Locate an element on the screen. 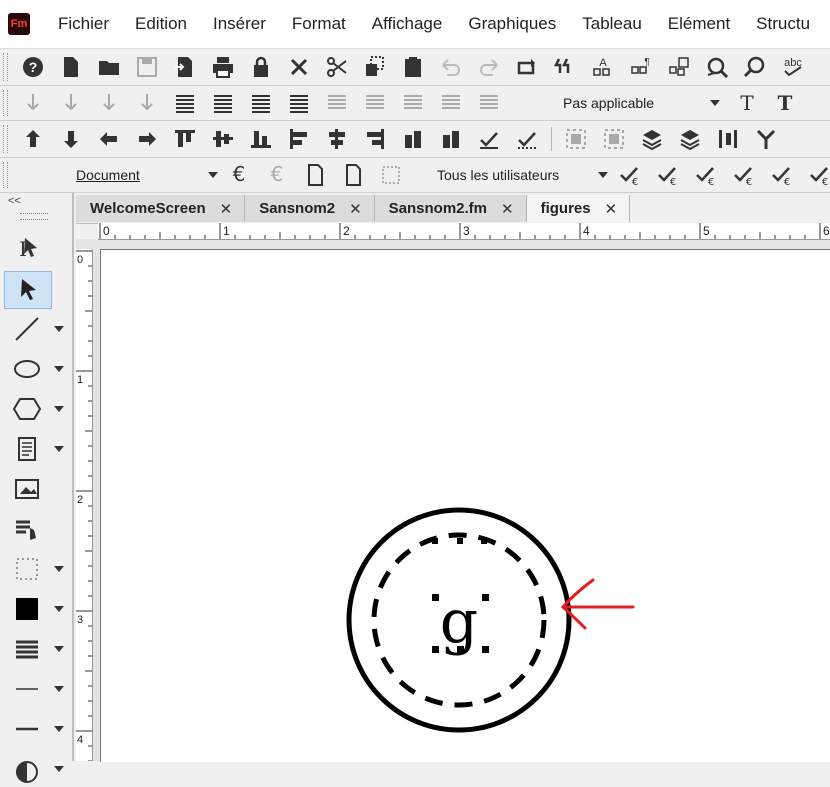  copy-icon is located at coordinates (375, 67).